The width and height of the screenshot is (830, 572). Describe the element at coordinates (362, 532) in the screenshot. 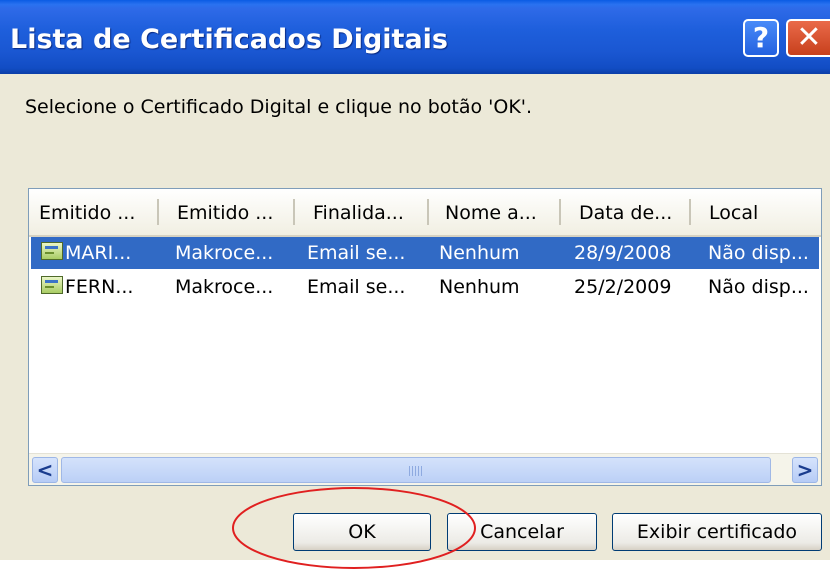

I see `ok-button: OK` at that location.